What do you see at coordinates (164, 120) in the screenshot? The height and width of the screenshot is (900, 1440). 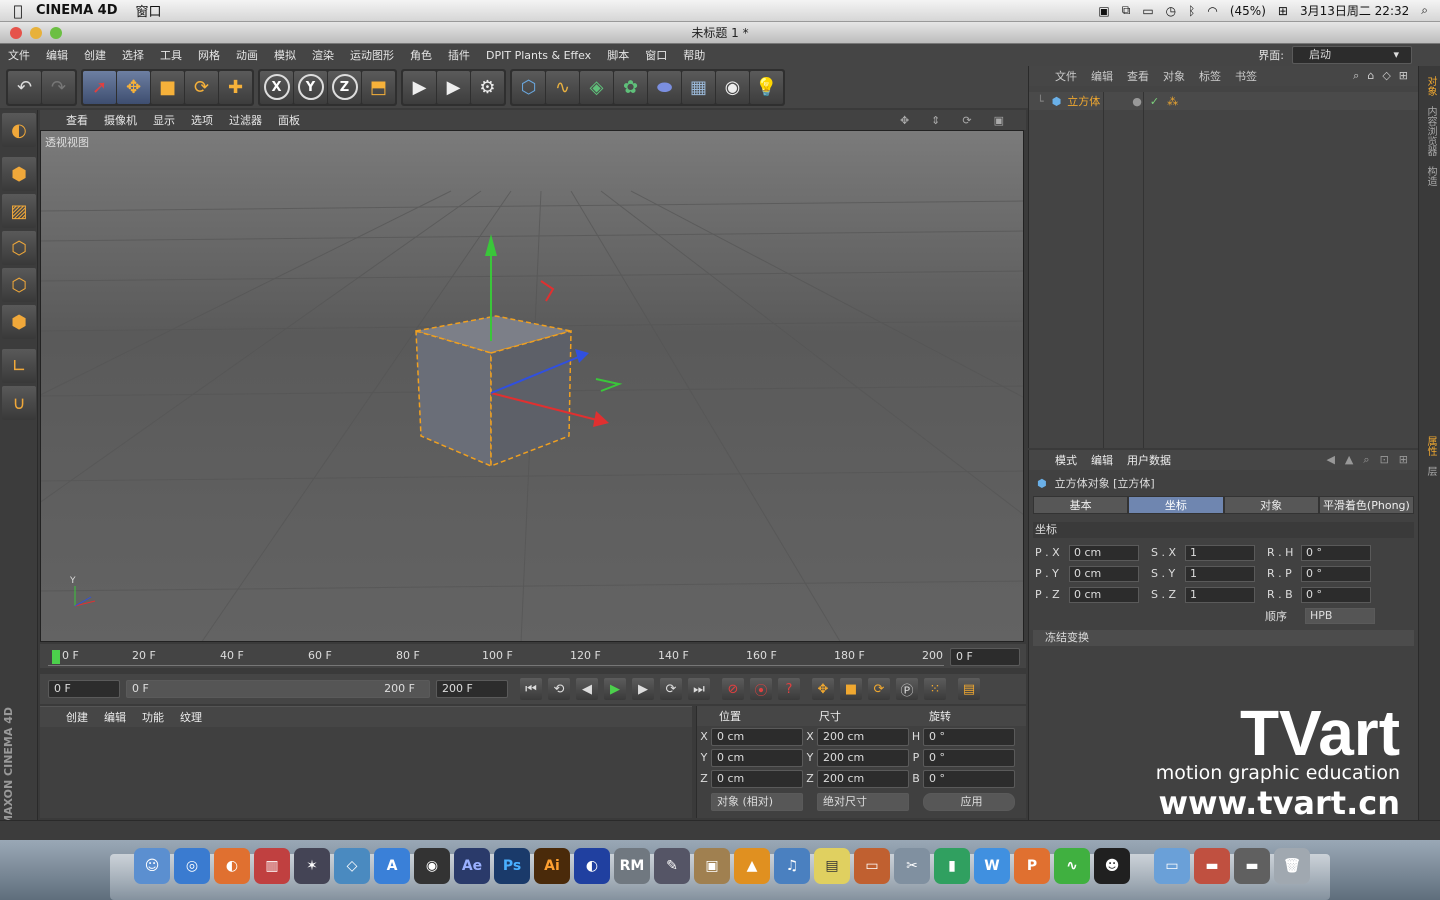 I see `vp-menu-display: 显示` at bounding box center [164, 120].